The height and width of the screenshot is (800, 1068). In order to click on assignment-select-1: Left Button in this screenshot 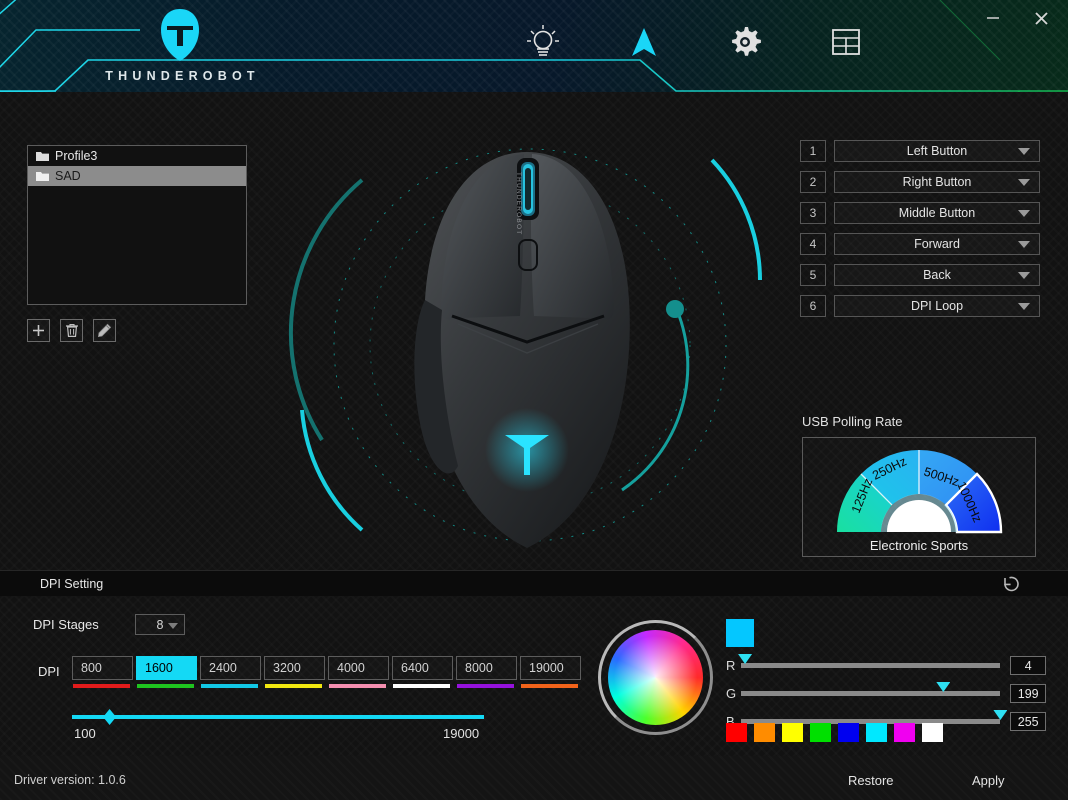, I will do `click(937, 151)`.